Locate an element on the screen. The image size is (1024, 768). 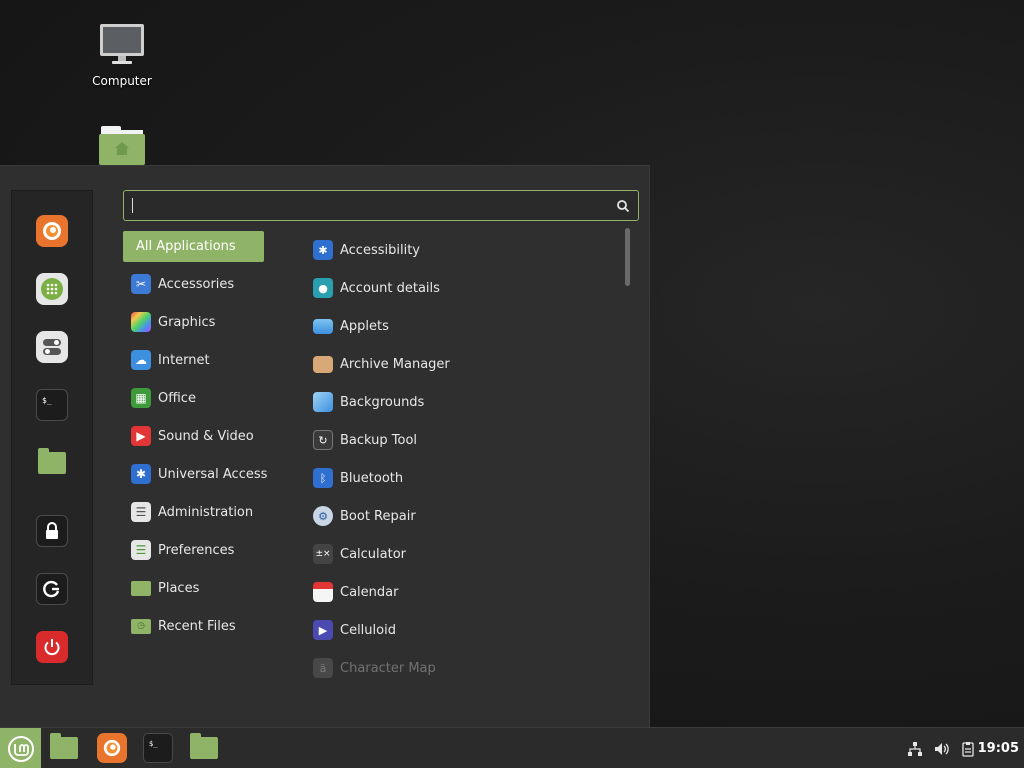
firefox-icon is located at coordinates (112, 748).